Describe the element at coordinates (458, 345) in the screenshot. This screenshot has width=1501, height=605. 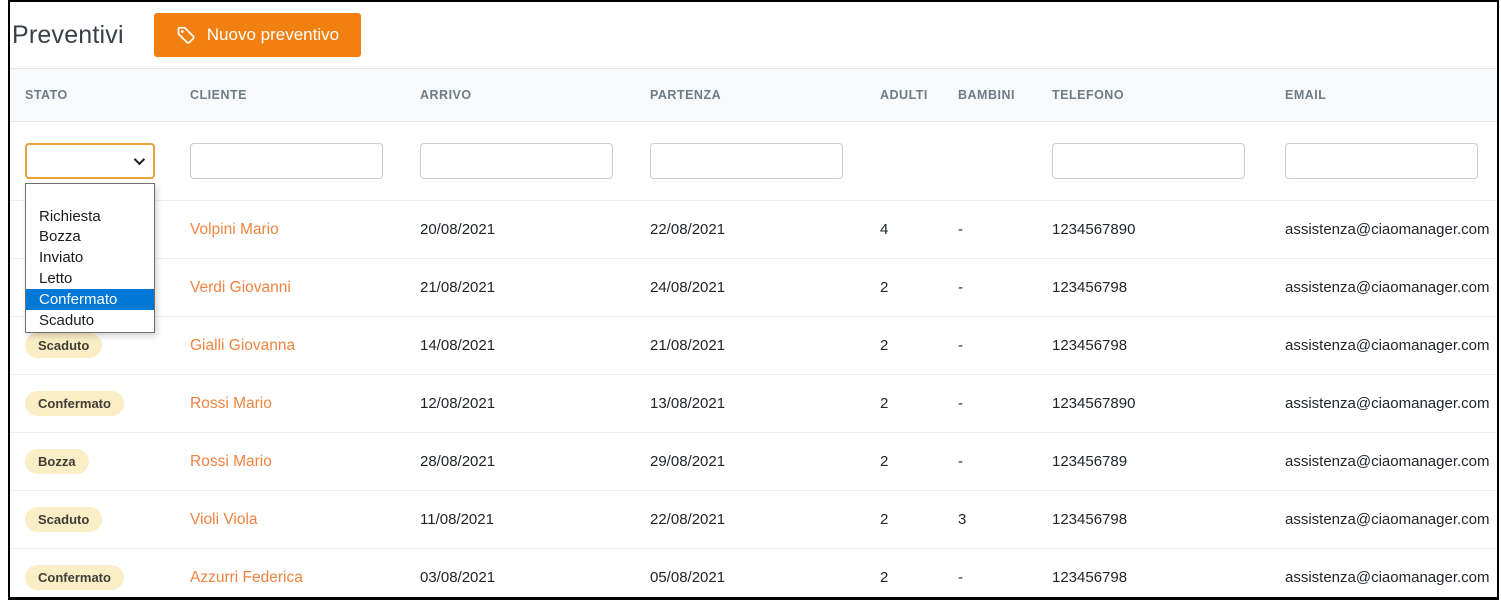
I see `arrival-date: 14/08/2021` at that location.